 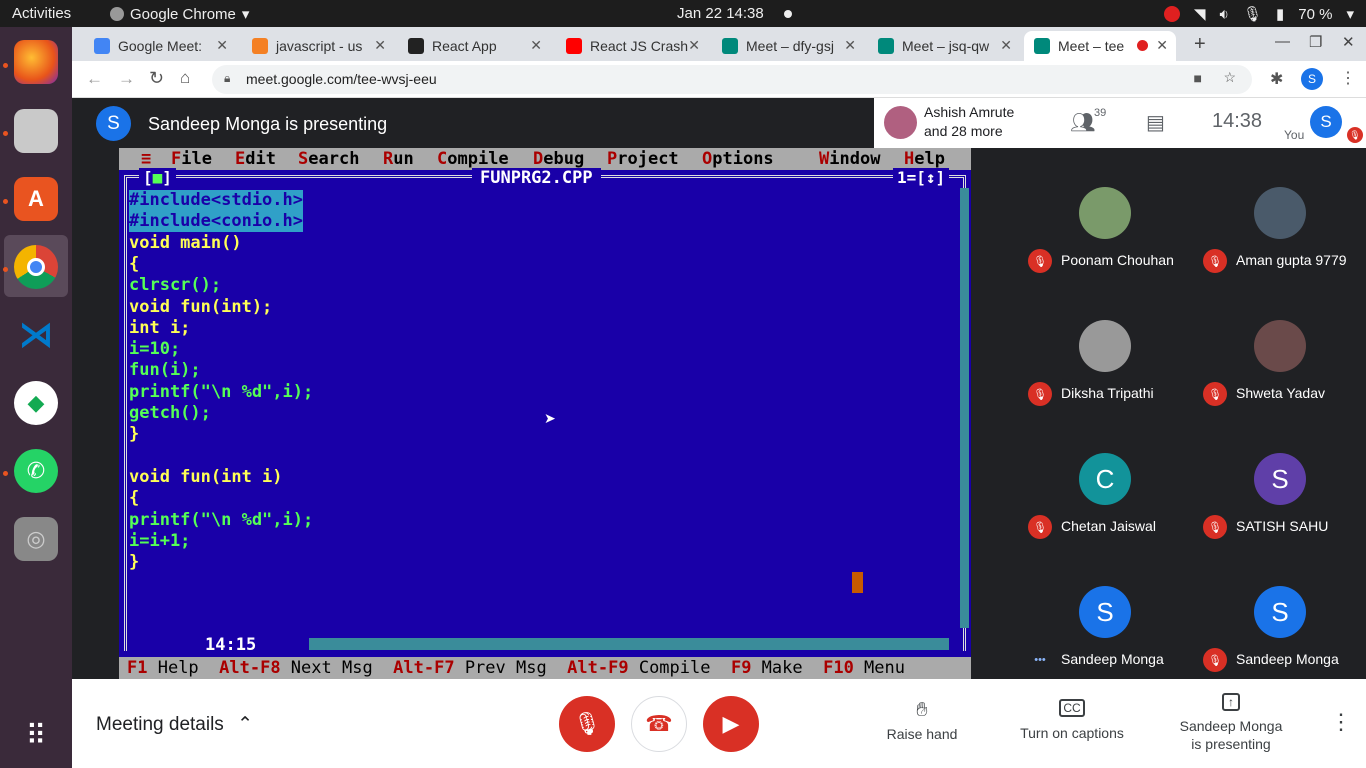 I want to click on new-tab-button: +, so click(x=1200, y=44).